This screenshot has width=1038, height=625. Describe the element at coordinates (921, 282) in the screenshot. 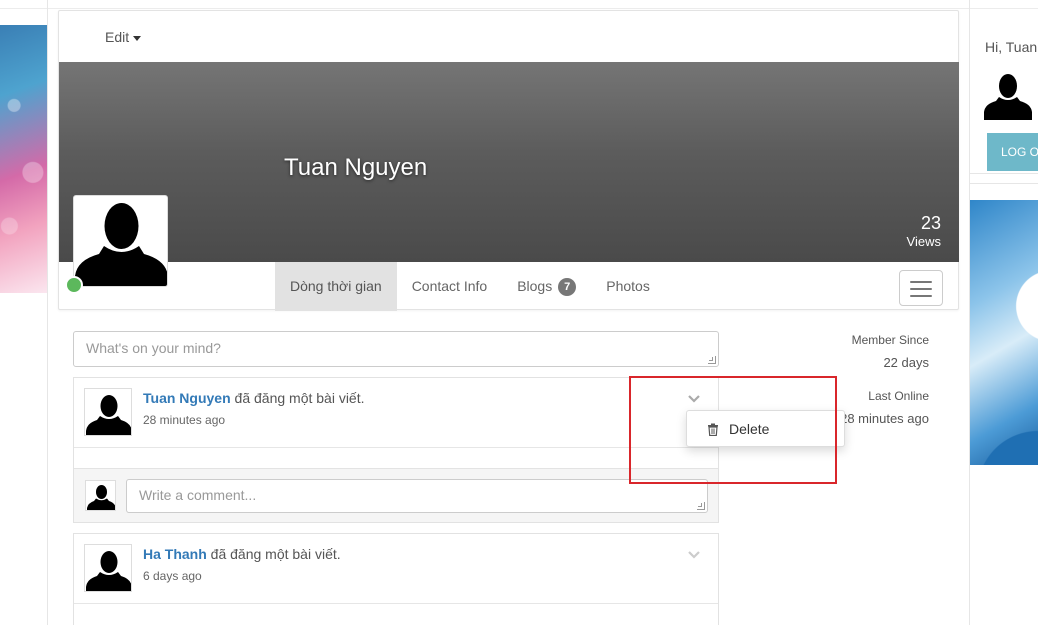

I see `menu-icon` at that location.